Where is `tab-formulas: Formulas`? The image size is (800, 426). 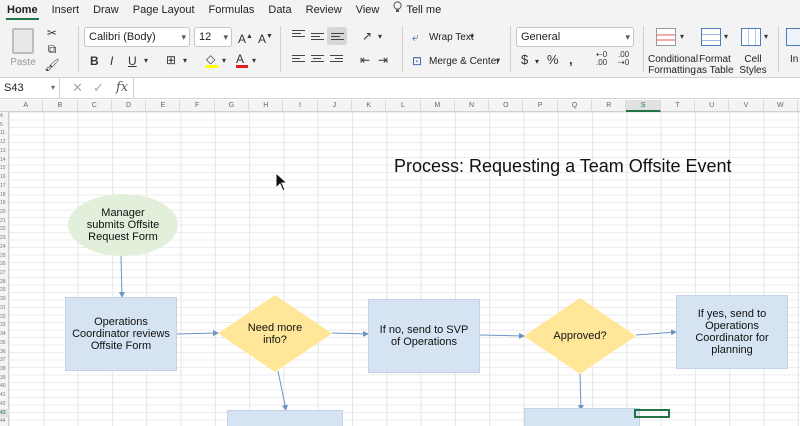 tab-formulas: Formulas is located at coordinates (232, 10).